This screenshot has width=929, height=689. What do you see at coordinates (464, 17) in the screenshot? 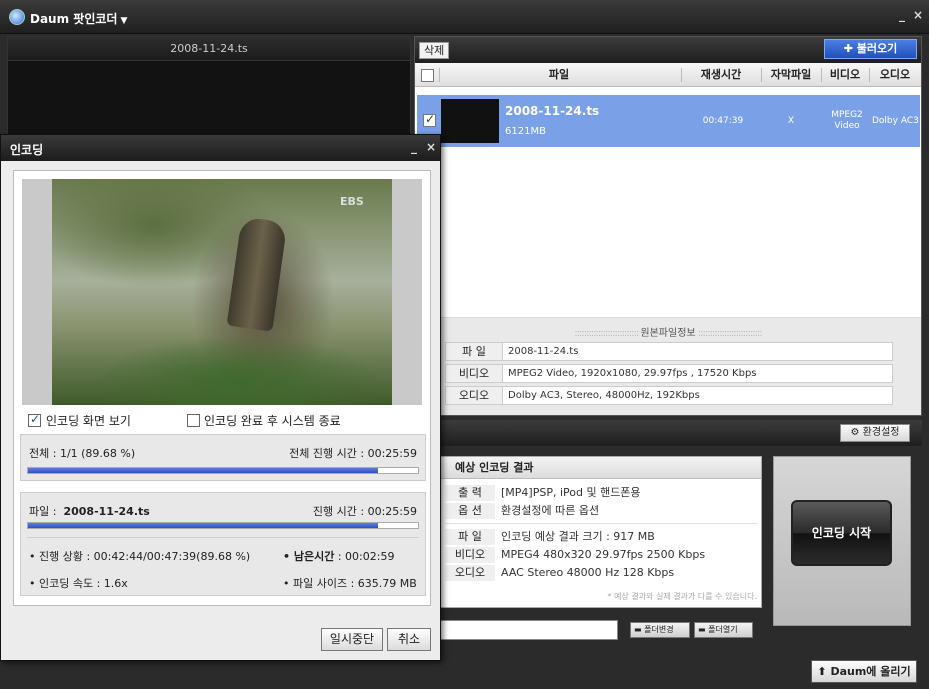
I see `title-bar: Daum 팟인코더 ▼ _ ×` at bounding box center [464, 17].